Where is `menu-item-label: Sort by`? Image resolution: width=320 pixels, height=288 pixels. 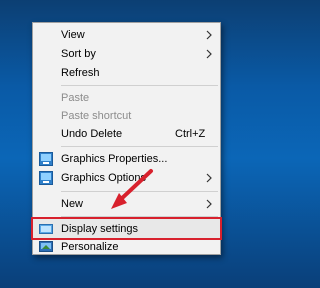 menu-item-label: Sort by is located at coordinates (78, 54).